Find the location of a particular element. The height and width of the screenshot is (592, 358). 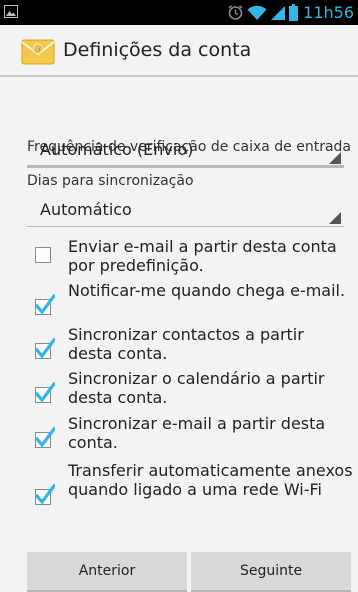

wifi-icon is located at coordinates (257, 12).